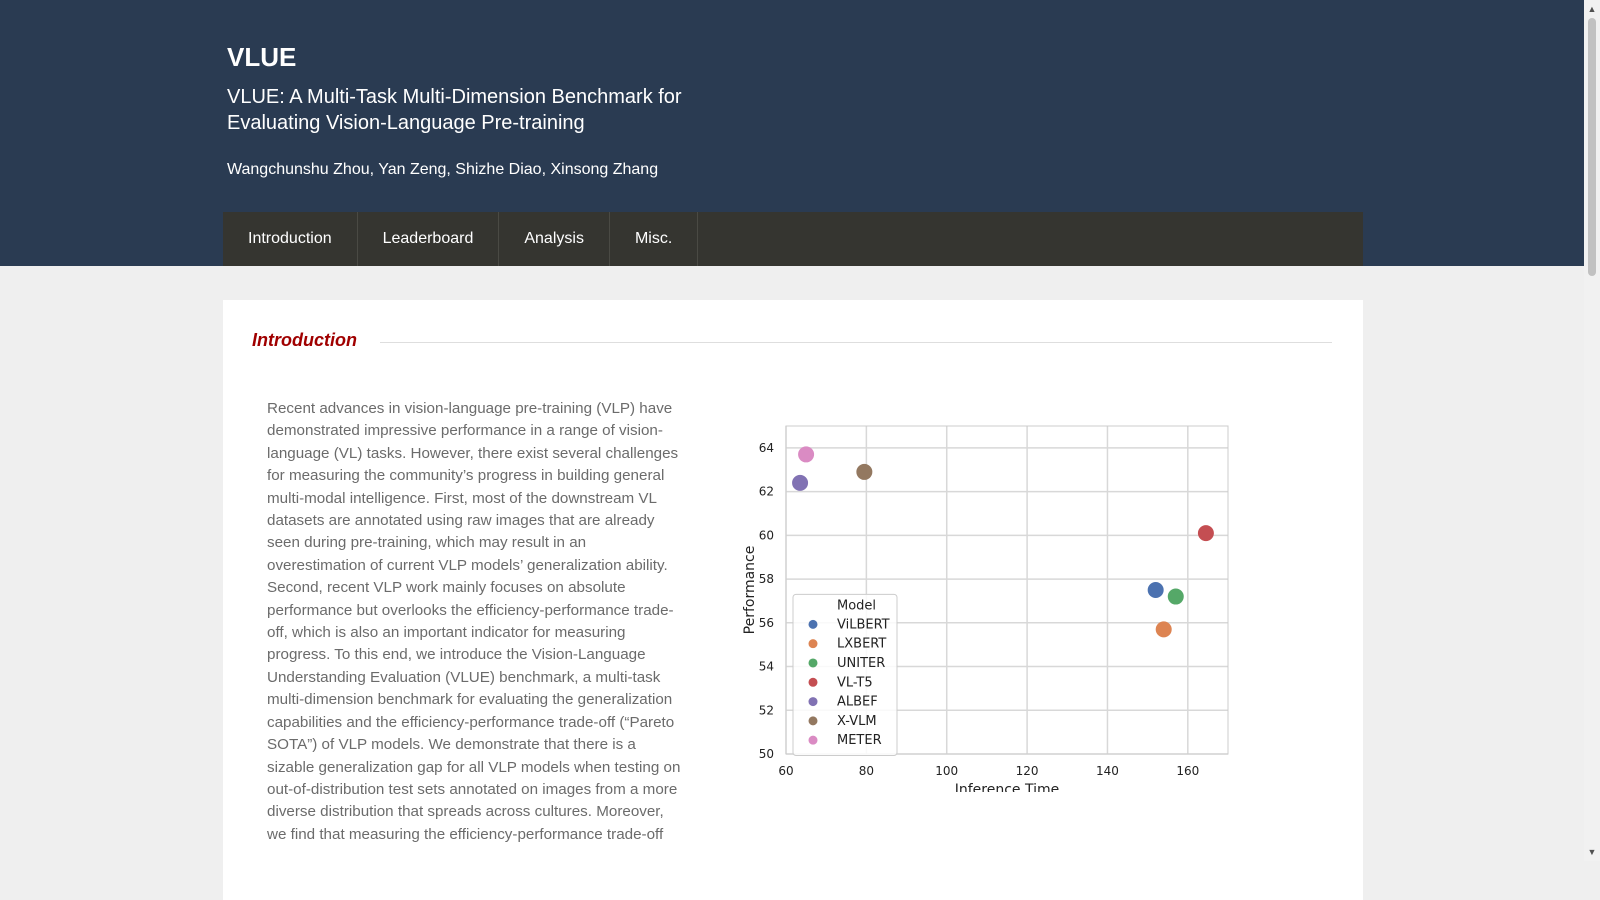  I want to click on y-tick-label: 52, so click(766, 710).